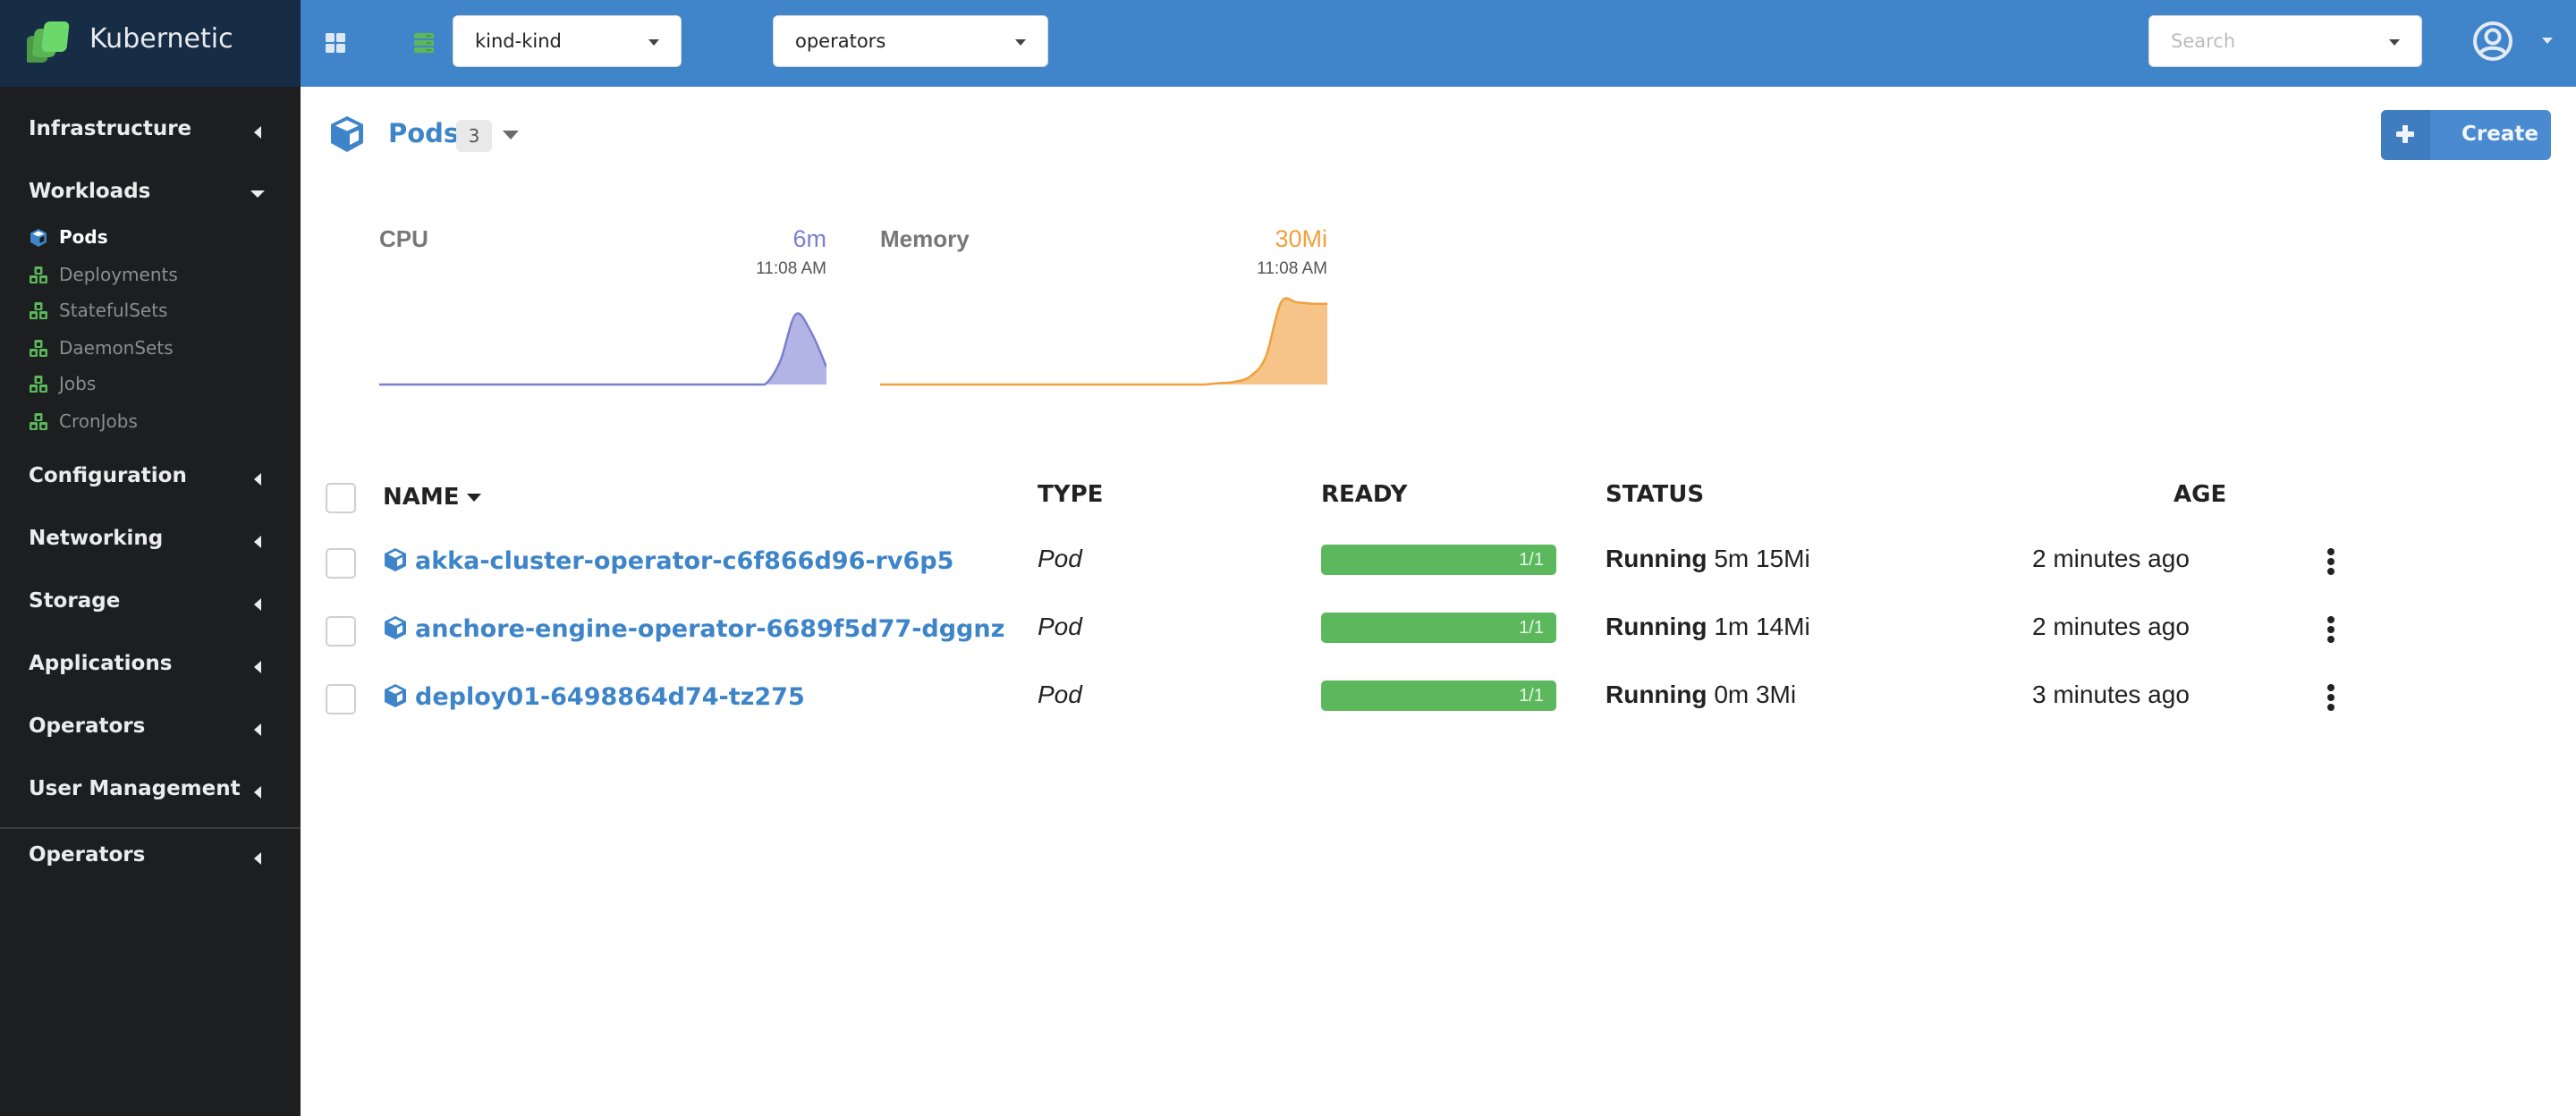  Describe the element at coordinates (840, 41) in the screenshot. I see `namespace-select-value: operators` at that location.